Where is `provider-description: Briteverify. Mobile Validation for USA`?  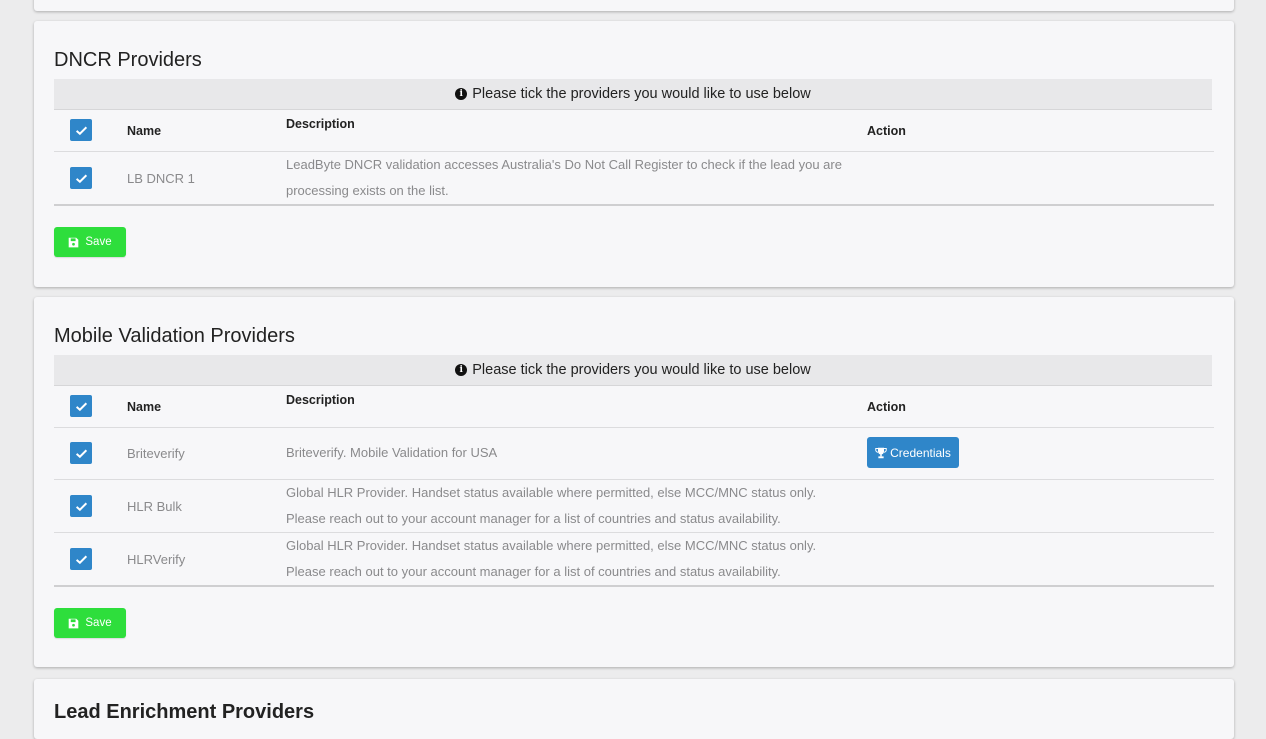
provider-description: Briteverify. Mobile Validation for USA is located at coordinates (392, 452).